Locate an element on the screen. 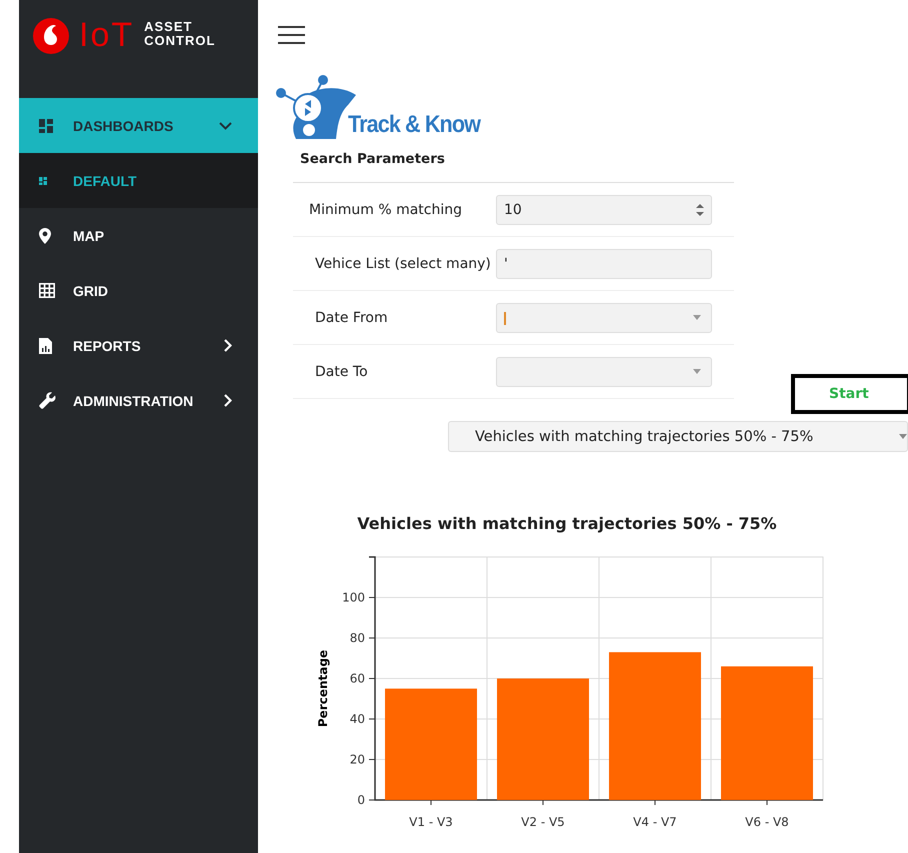 The width and height of the screenshot is (908, 853). field-label: Minimum % matching is located at coordinates (386, 210).